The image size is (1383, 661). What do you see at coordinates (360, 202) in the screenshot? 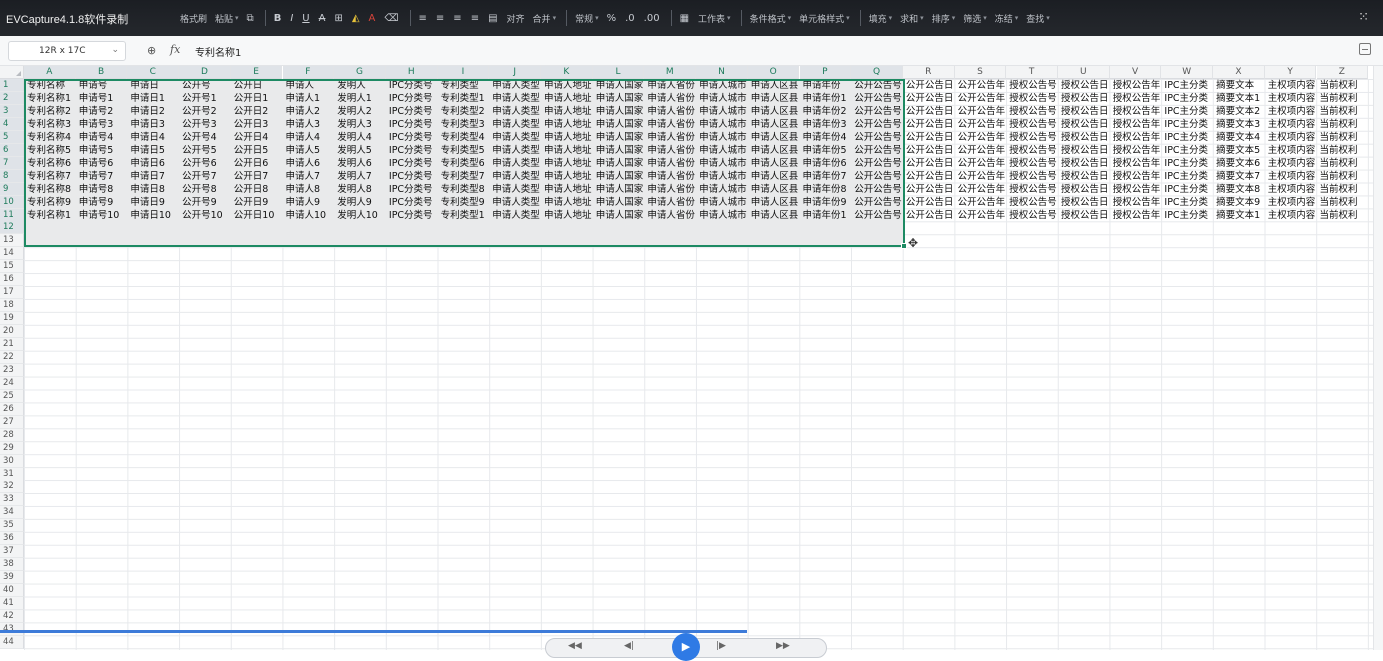
I see `table-cell: 发明人9` at bounding box center [360, 202].